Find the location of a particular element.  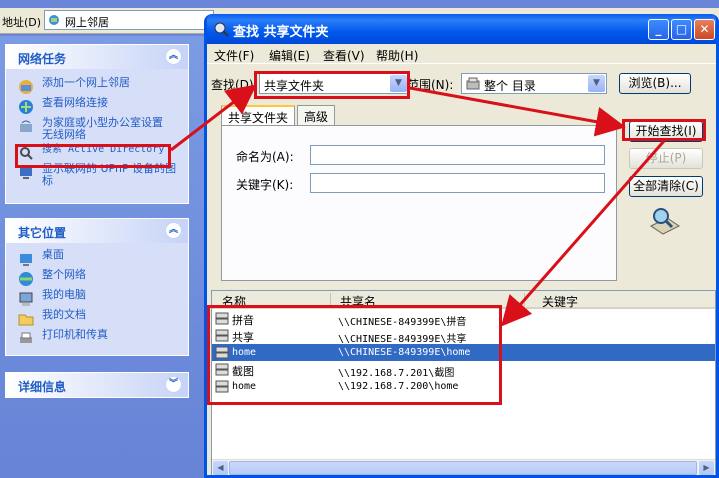

scroll-thumb is located at coordinates (463, 468).